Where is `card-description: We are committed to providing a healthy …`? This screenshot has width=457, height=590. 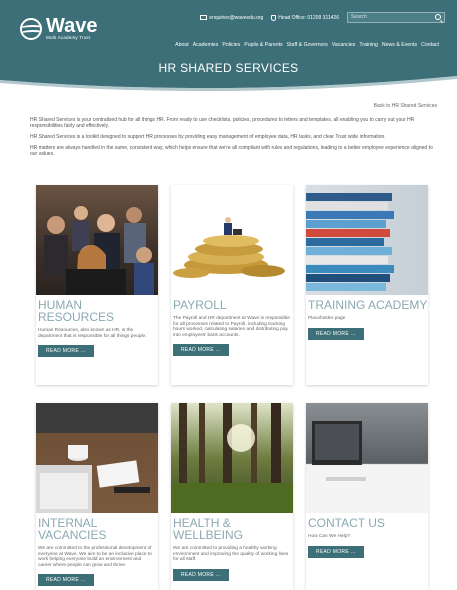
card-description: We are committed to providing a healthy … is located at coordinates (231, 554).